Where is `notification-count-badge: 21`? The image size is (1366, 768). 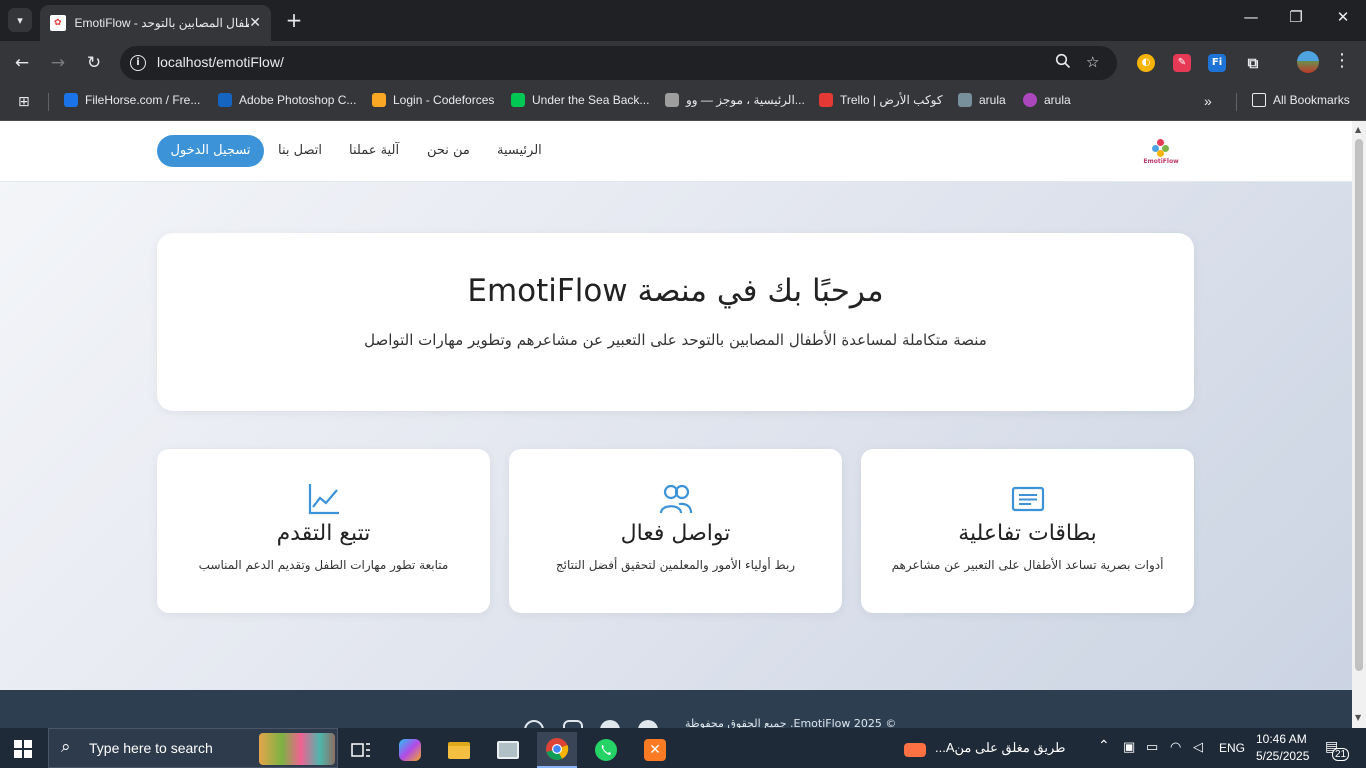
notification-count-badge: 21 is located at coordinates (1341, 754).